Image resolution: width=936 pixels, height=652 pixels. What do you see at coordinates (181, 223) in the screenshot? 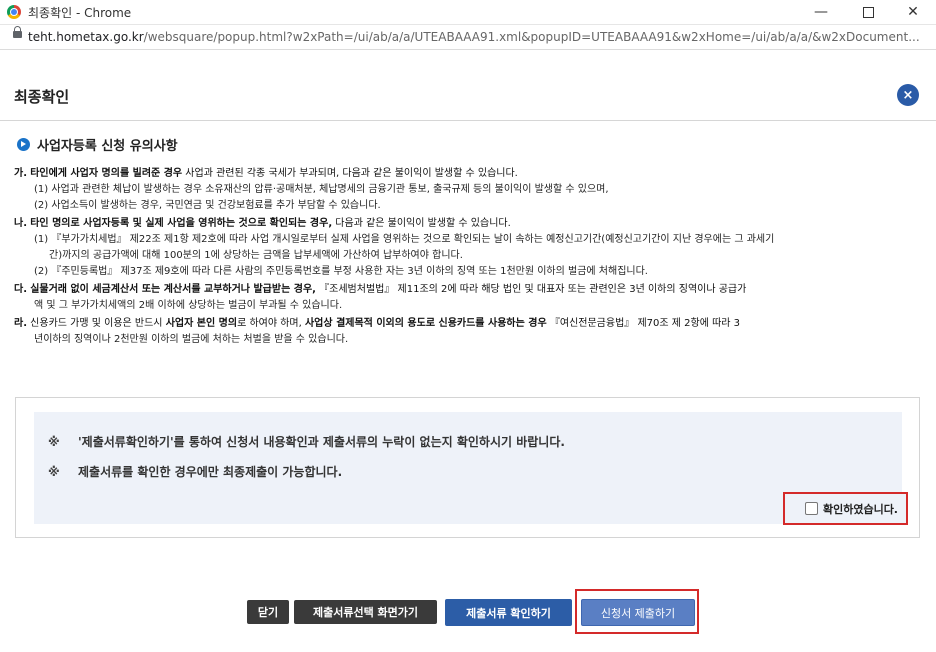
I see `notice-bold: 타인 명의로 사업자등록 및 실제 사업을 영위하는 것으로 확인되는 경우,` at bounding box center [181, 223].